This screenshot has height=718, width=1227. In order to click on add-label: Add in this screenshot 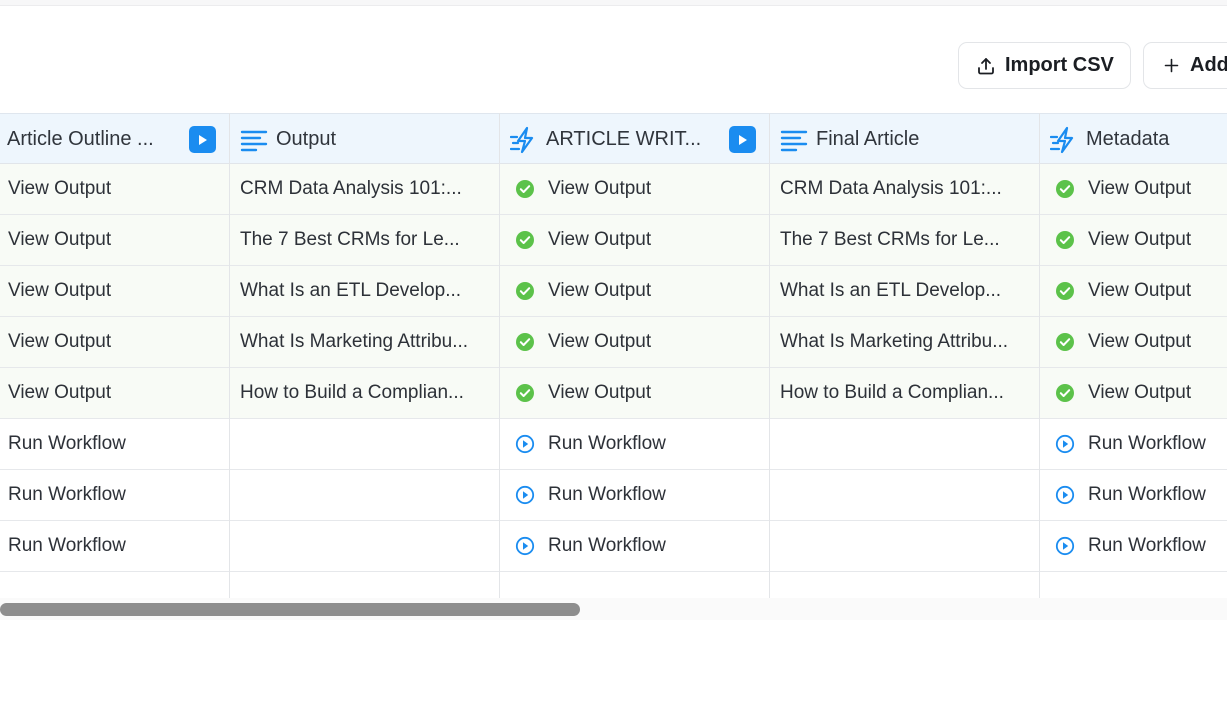, I will do `click(1208, 65)`.